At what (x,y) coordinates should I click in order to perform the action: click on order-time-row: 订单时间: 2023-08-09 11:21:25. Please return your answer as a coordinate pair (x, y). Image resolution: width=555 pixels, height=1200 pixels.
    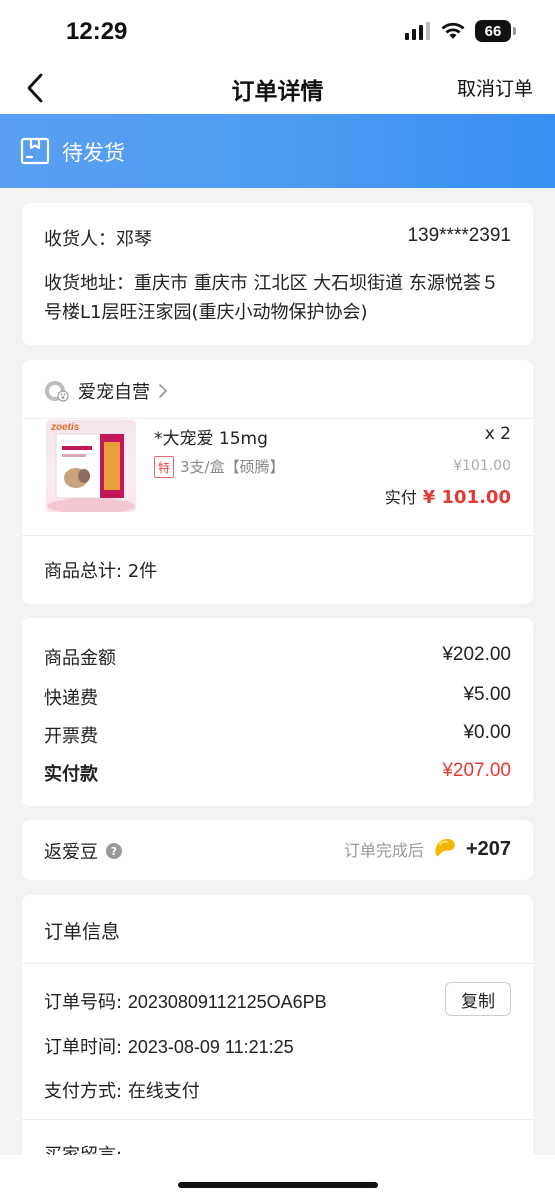
    Looking at the image, I should click on (169, 1046).